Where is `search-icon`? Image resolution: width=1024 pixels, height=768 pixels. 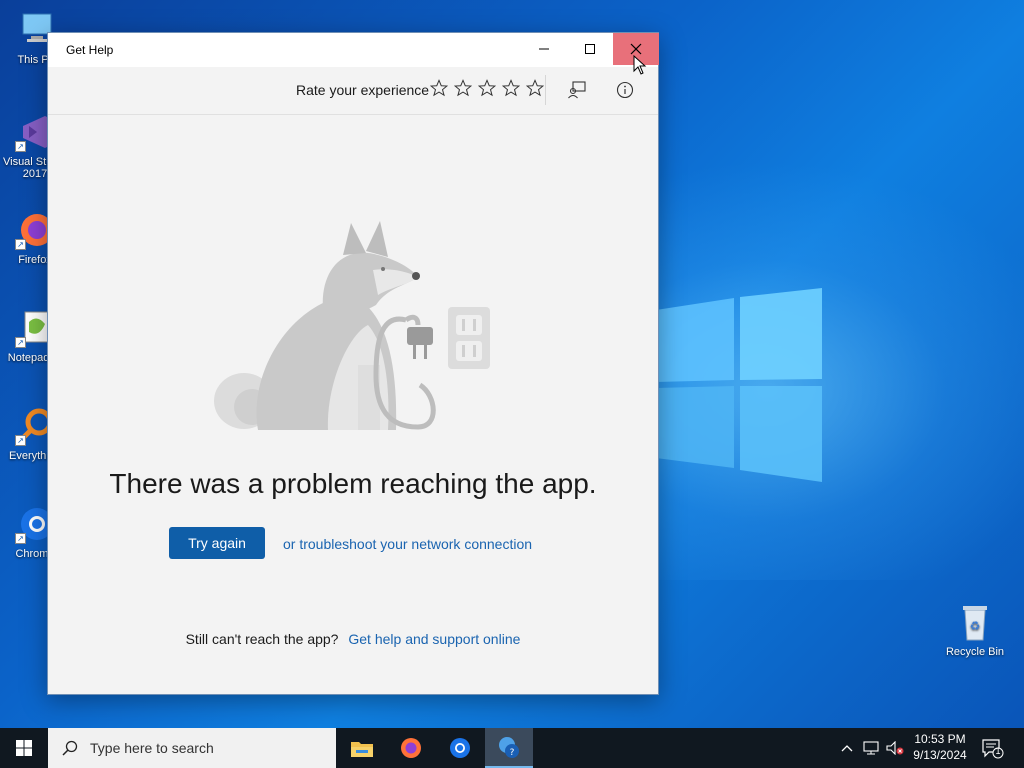 search-icon is located at coordinates (70, 748).